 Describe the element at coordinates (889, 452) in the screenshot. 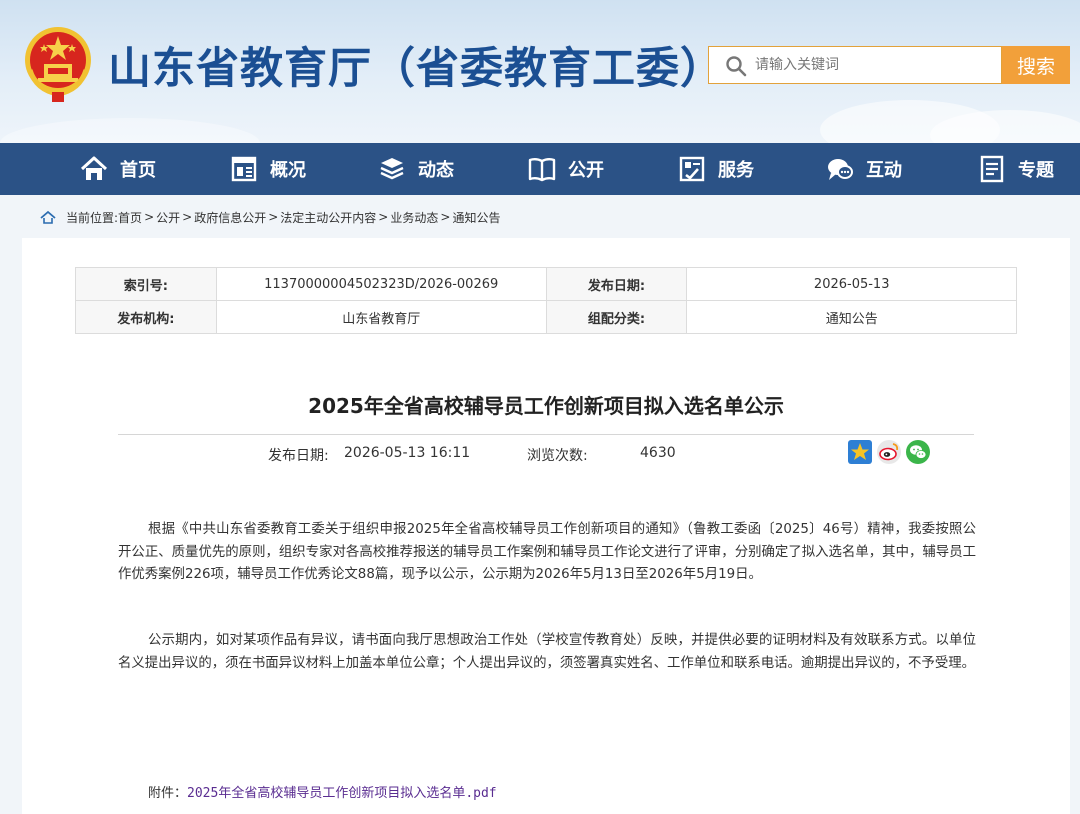

I see `weibo-icon` at that location.